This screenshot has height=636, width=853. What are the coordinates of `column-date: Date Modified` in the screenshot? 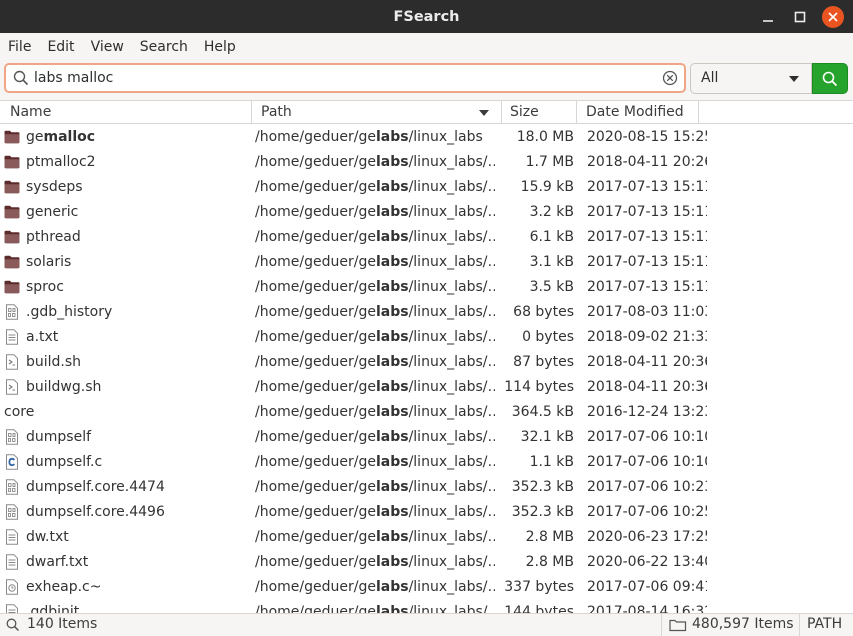 It's located at (638, 112).